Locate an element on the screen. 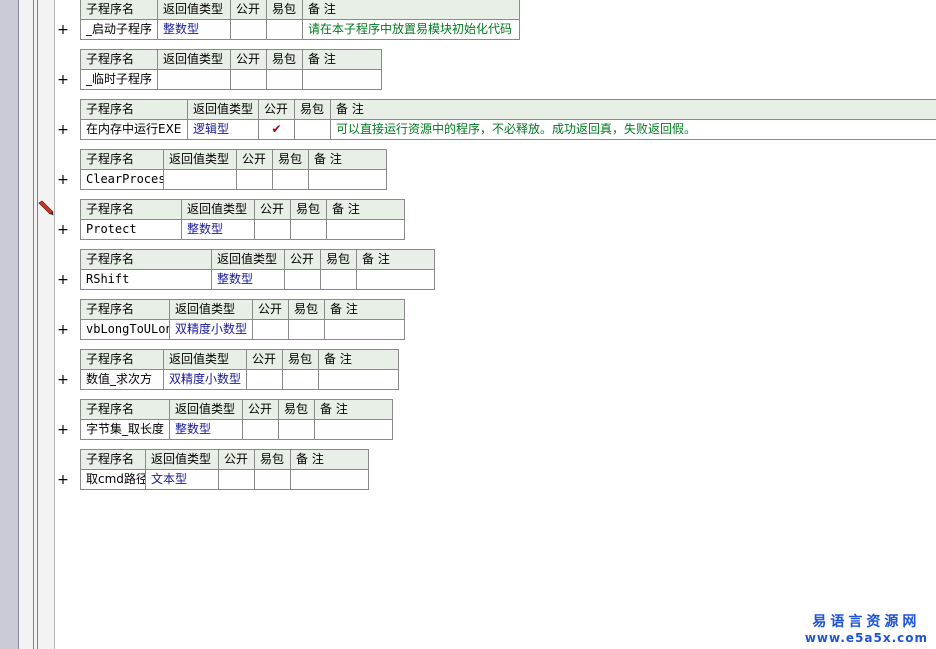  subroutine-name: 取cmd路径 is located at coordinates (113, 479).